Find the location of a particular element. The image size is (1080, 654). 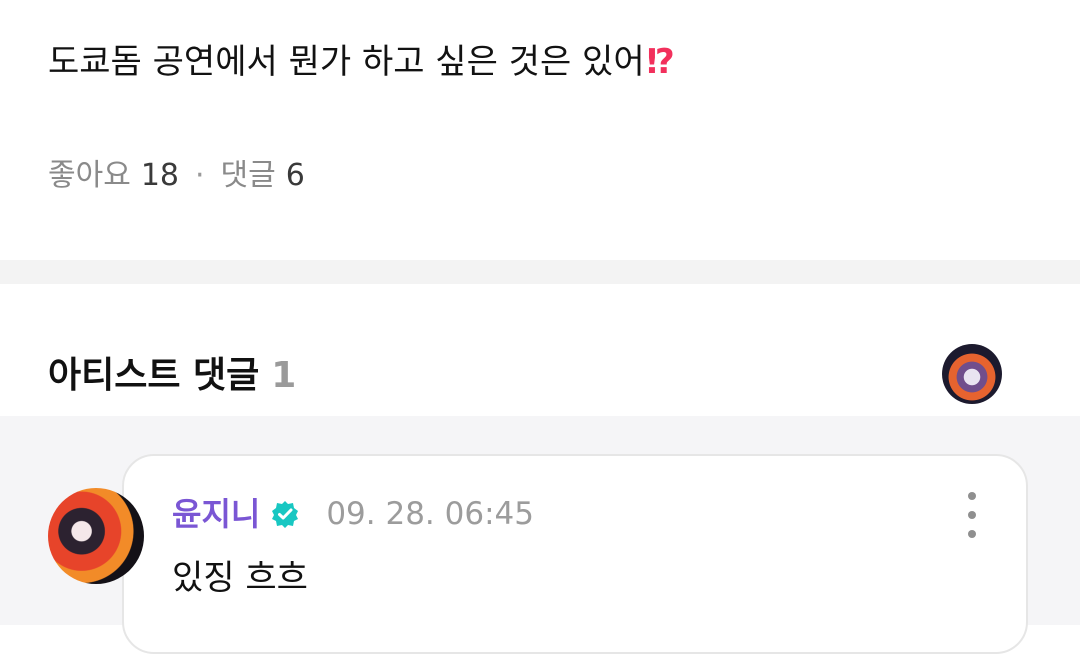

artist-comments-title: 아티스트 댓글 1 is located at coordinates (172, 376).